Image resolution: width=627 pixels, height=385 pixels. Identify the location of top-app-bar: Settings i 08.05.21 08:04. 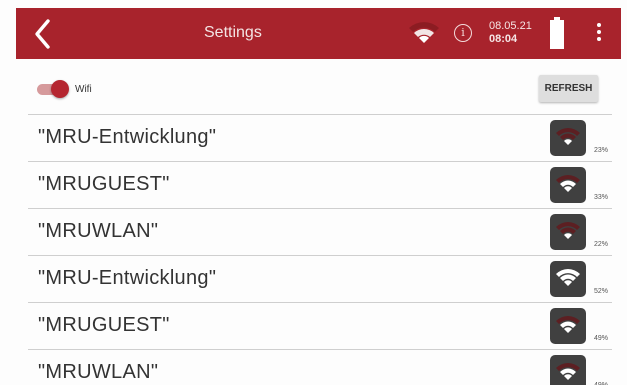
(318, 33).